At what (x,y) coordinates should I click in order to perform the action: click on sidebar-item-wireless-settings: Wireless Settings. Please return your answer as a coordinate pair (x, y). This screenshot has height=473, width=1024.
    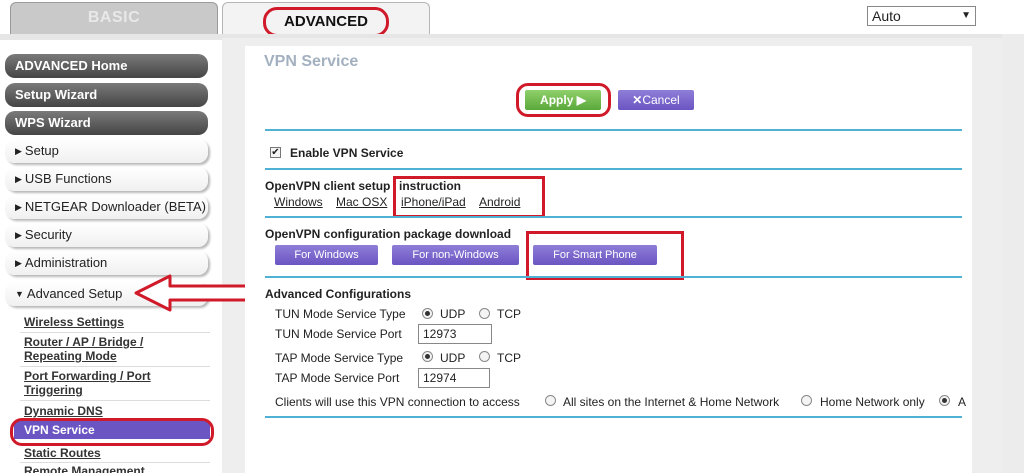
    Looking at the image, I should click on (74, 322).